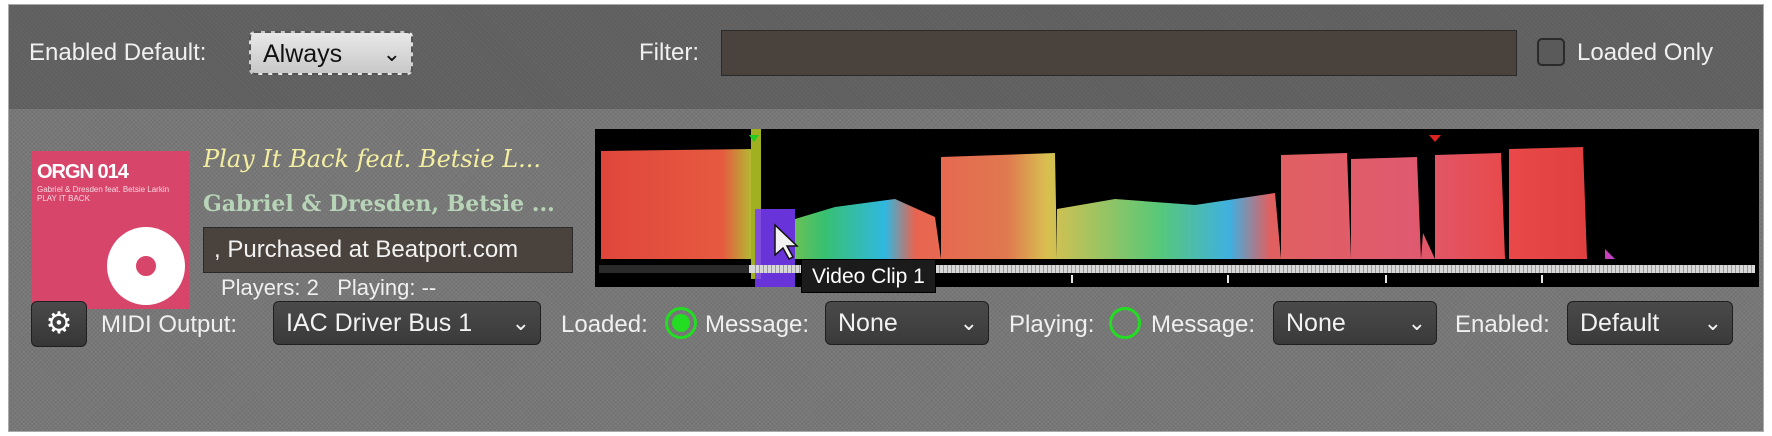 This screenshot has height=436, width=1772. What do you see at coordinates (1650, 323) in the screenshot?
I see `enabled-select: Default ⌄` at bounding box center [1650, 323].